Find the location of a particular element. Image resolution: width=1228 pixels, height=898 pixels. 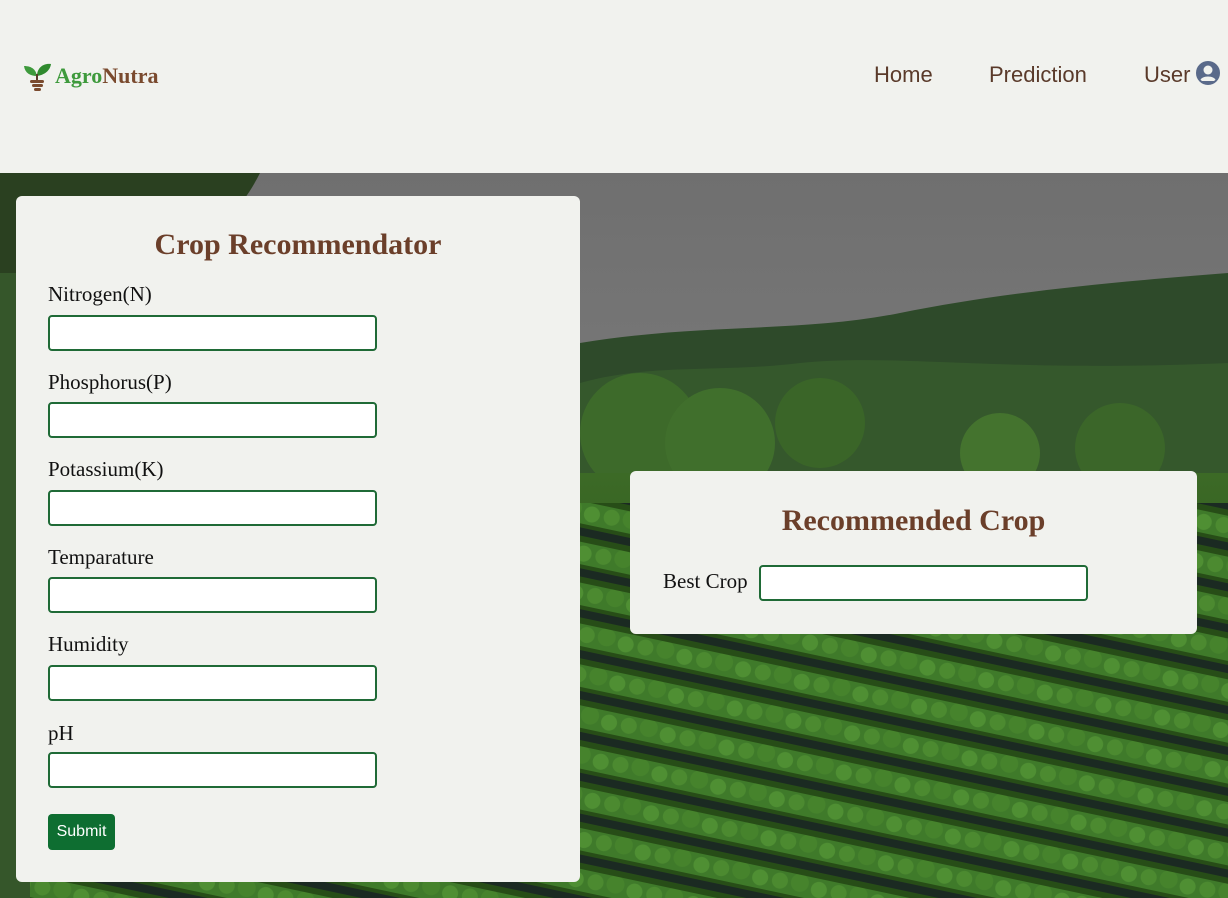

nav-user-menu: User is located at coordinates (1182, 74).